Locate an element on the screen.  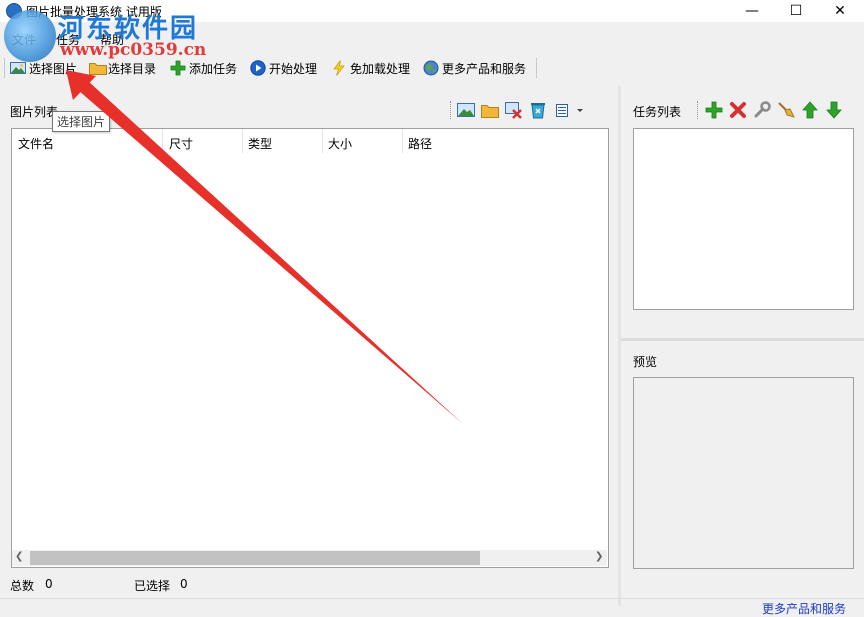
select-images-button: 选择图片 is located at coordinates (43, 68).